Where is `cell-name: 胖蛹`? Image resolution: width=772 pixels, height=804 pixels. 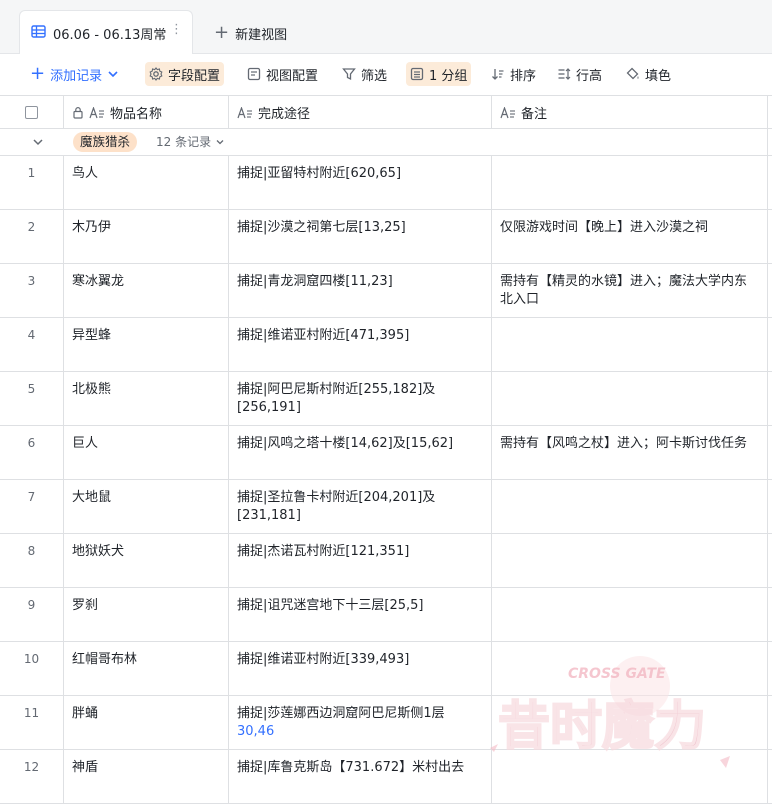 cell-name: 胖蛹 is located at coordinates (146, 722).